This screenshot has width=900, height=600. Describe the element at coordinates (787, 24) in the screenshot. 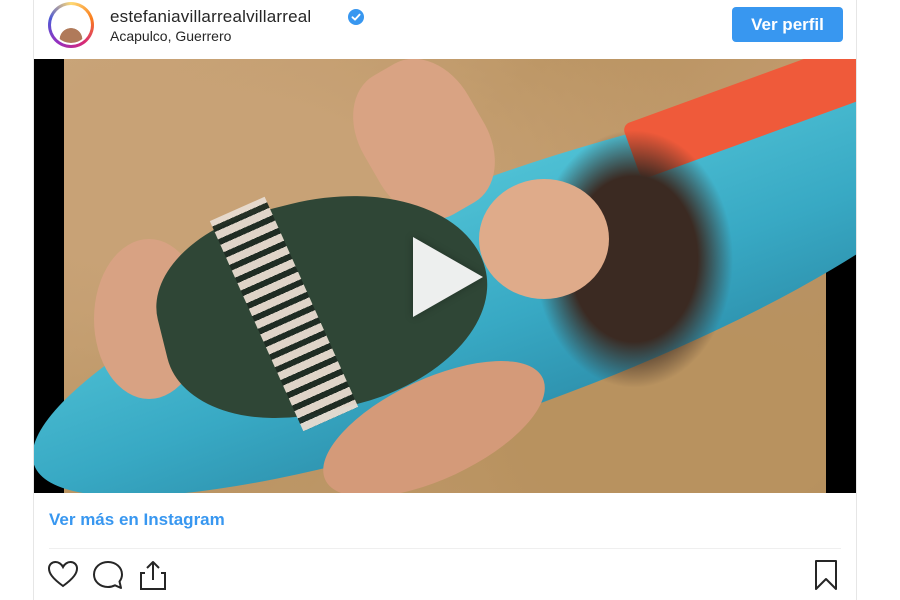

I see `view-profile-button: Ver perfil` at that location.